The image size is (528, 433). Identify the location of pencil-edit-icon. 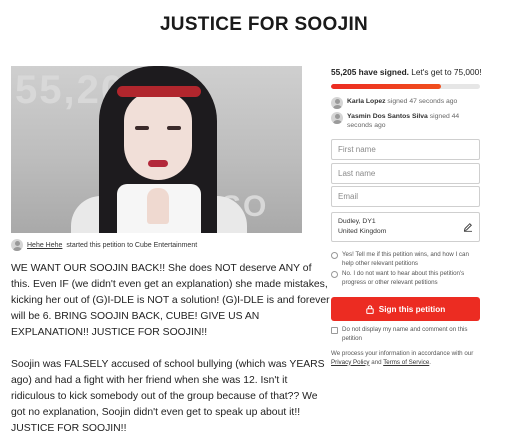
(468, 227).